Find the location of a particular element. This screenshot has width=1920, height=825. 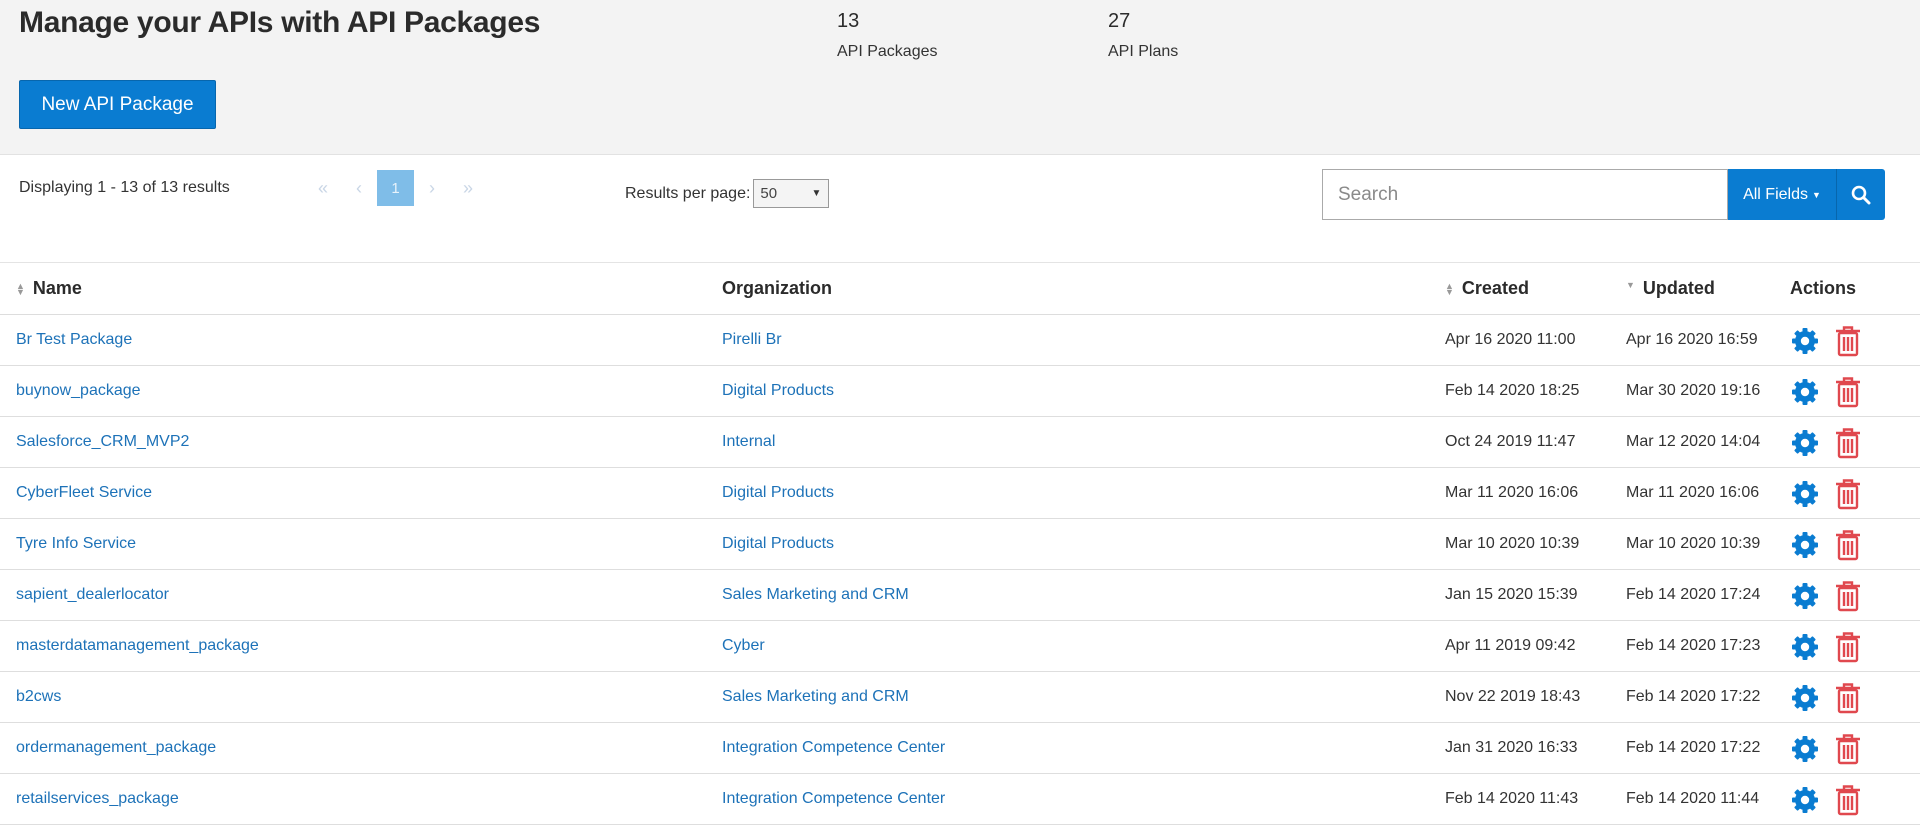

updated-date: Feb 14 2020 17:23 is located at coordinates (1708, 646).